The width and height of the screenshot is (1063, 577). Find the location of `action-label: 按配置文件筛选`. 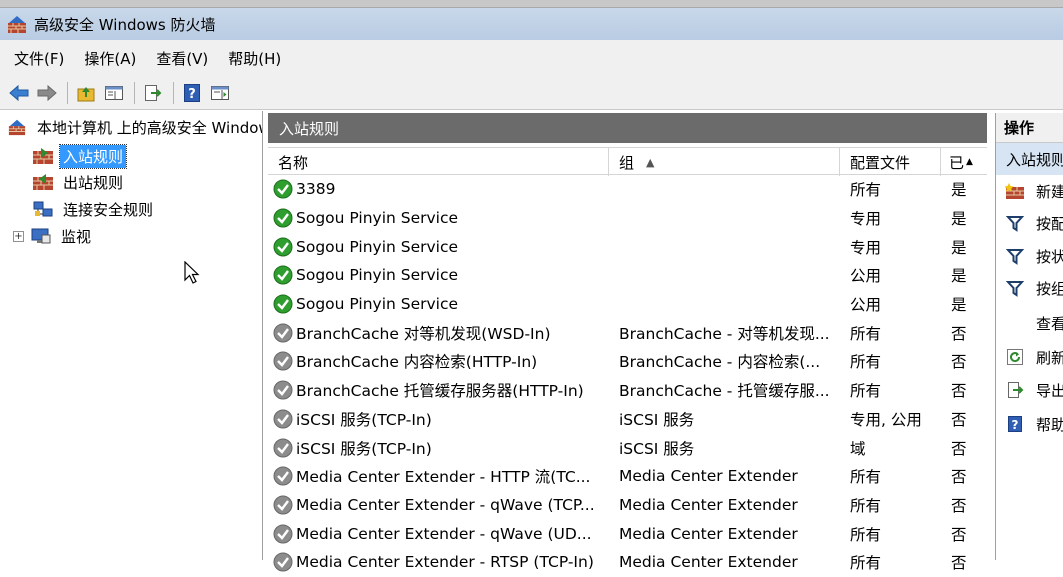

action-label: 按配置文件筛选 is located at coordinates (1049, 223).